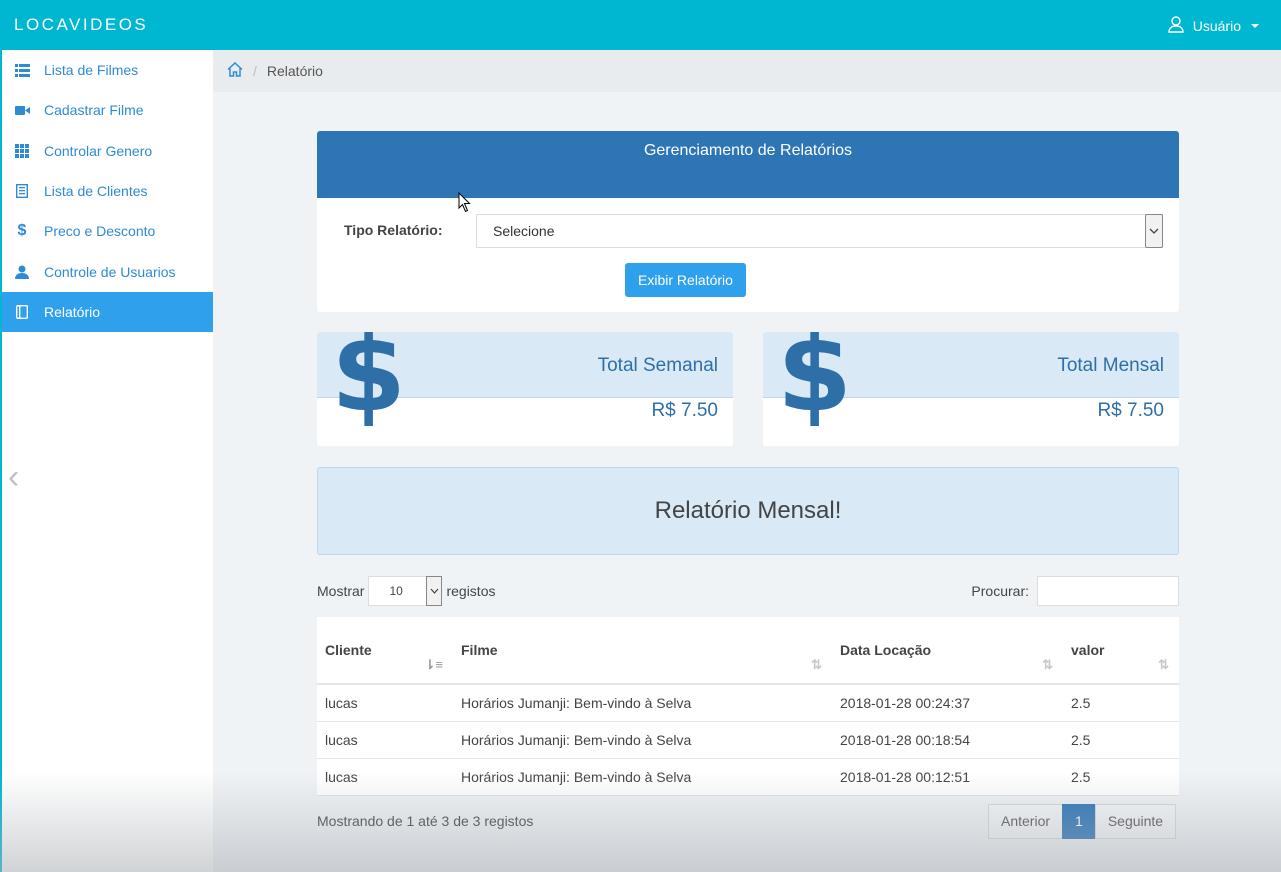  Describe the element at coordinates (13, 477) in the screenshot. I see `collapse-sidebar-chevron-left-icon: ‹` at that location.